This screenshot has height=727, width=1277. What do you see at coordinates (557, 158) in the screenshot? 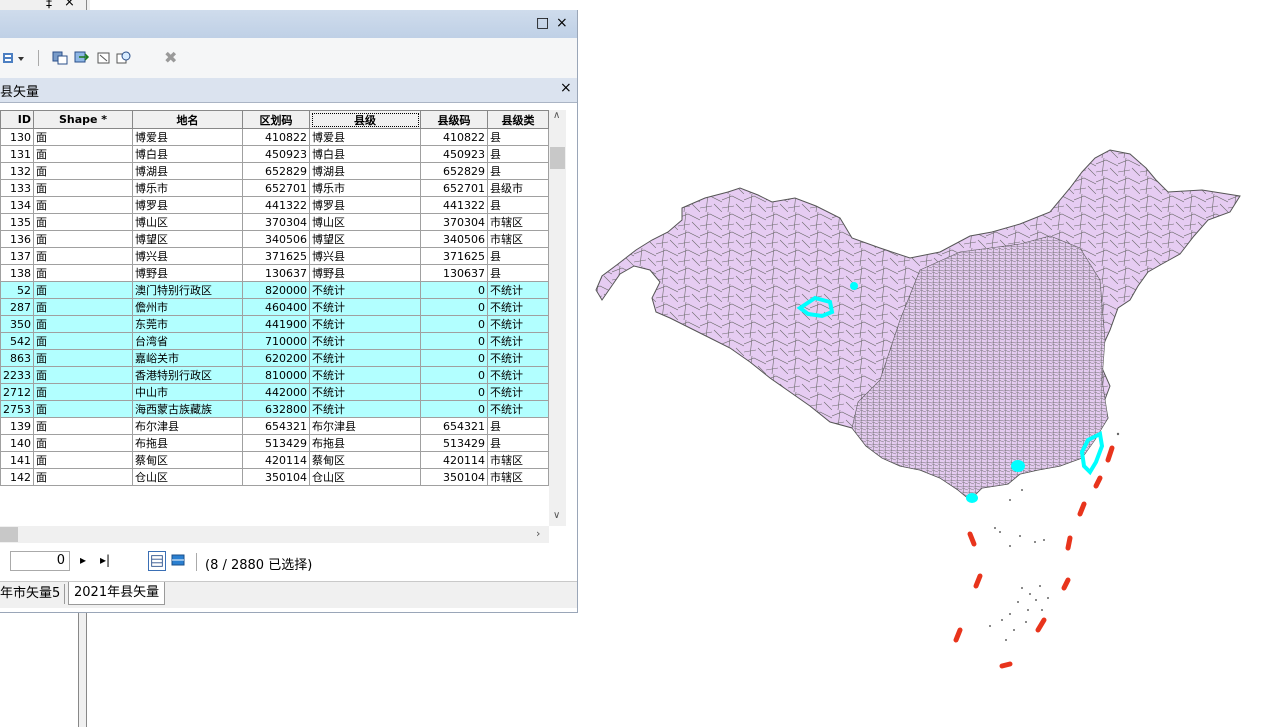
I see `vertical-scroll-thumb` at bounding box center [557, 158].